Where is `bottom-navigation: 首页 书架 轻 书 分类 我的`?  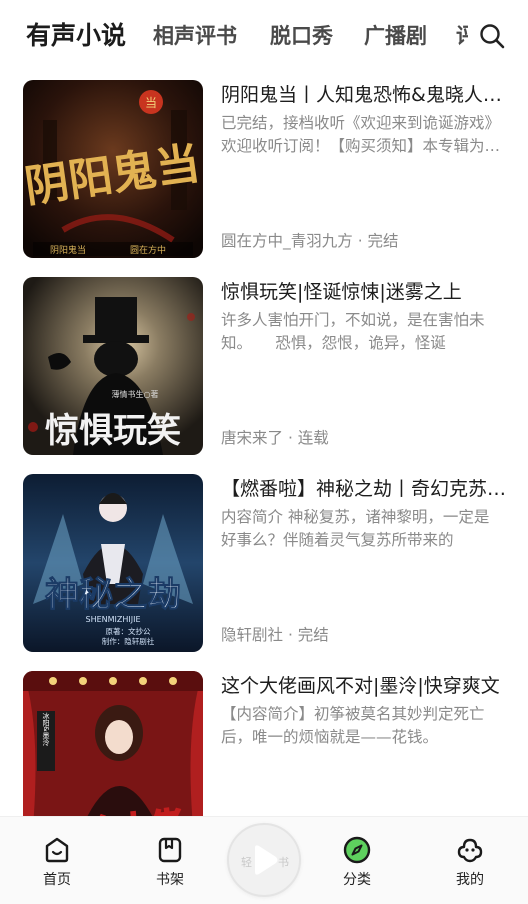 bottom-navigation: 首页 书架 轻 书 分类 我的 is located at coordinates (264, 860).